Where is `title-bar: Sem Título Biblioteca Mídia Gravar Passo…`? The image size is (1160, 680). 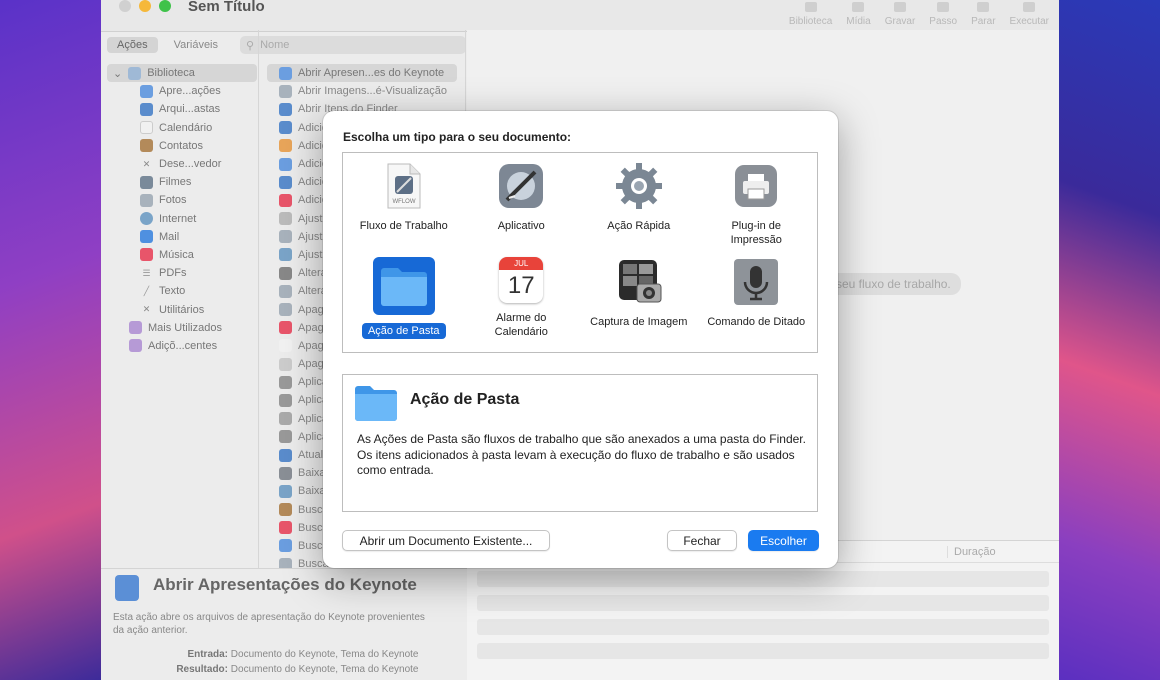 title-bar: Sem Título Biblioteca Mídia Gravar Passo… is located at coordinates (580, 16).